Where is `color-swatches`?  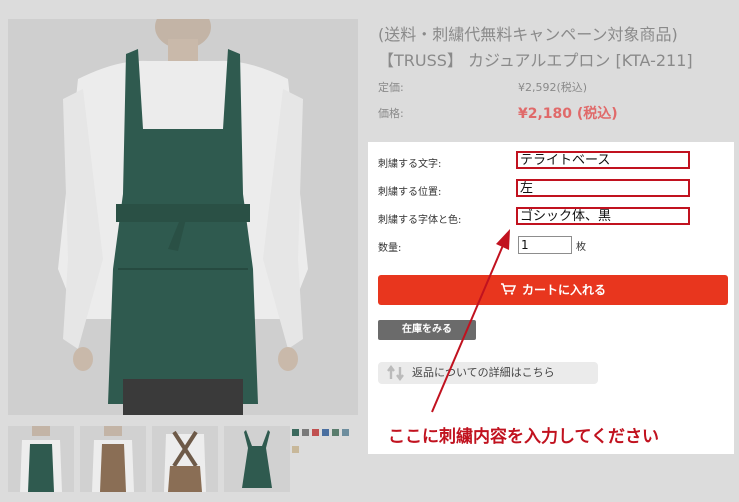 color-swatches is located at coordinates (327, 444).